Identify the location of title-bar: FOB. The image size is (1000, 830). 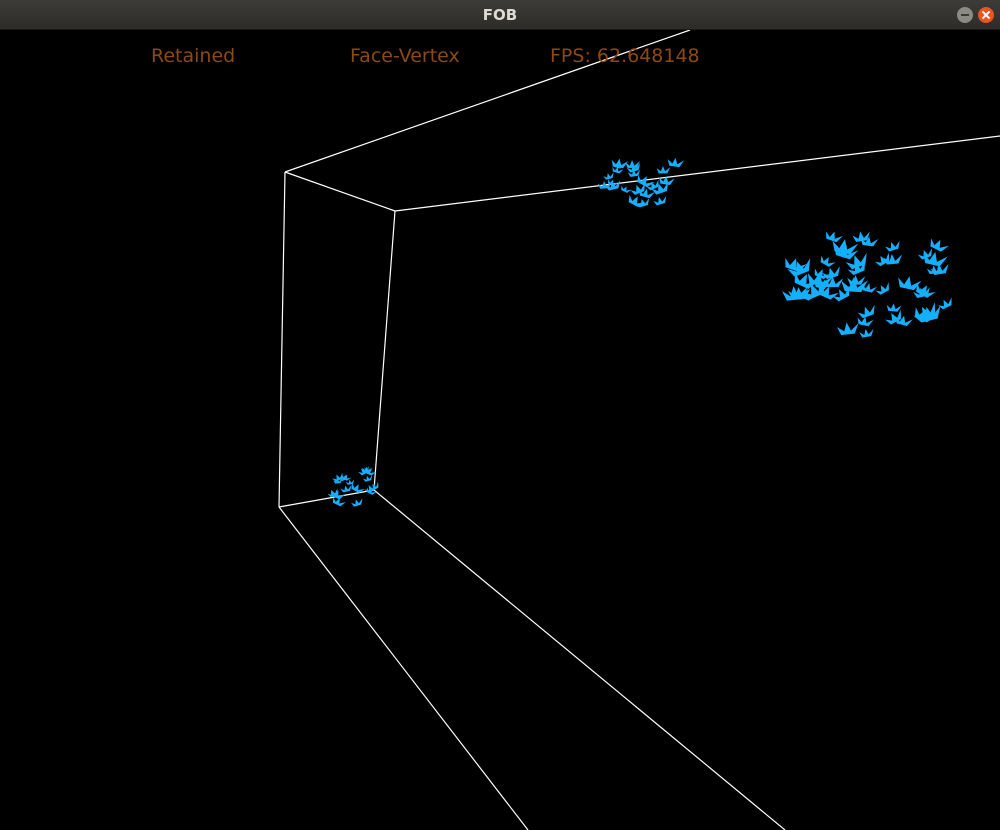
(500, 15).